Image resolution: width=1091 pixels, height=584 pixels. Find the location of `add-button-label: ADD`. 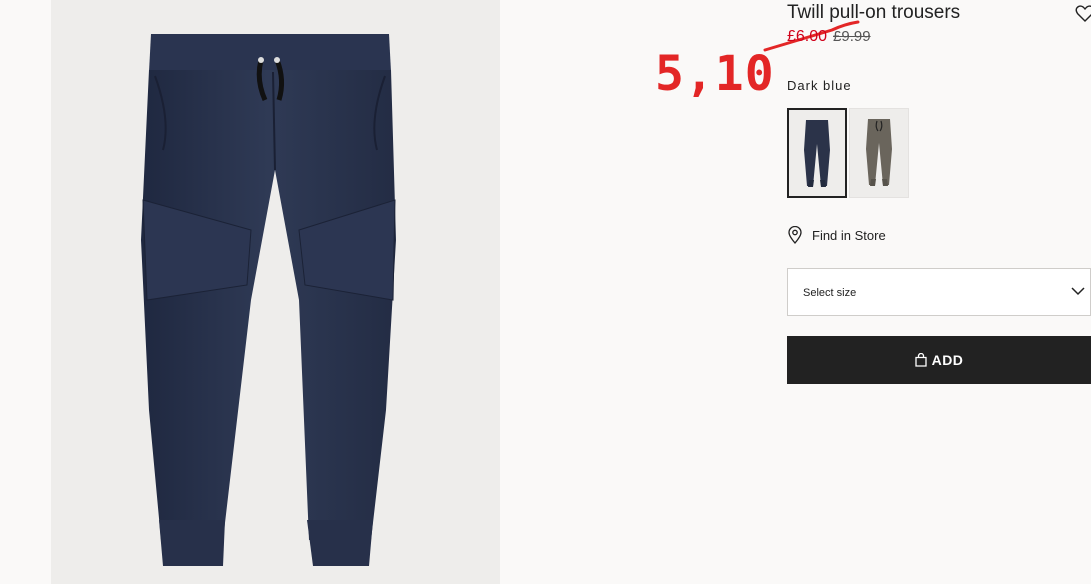

add-button-label: ADD is located at coordinates (947, 360).